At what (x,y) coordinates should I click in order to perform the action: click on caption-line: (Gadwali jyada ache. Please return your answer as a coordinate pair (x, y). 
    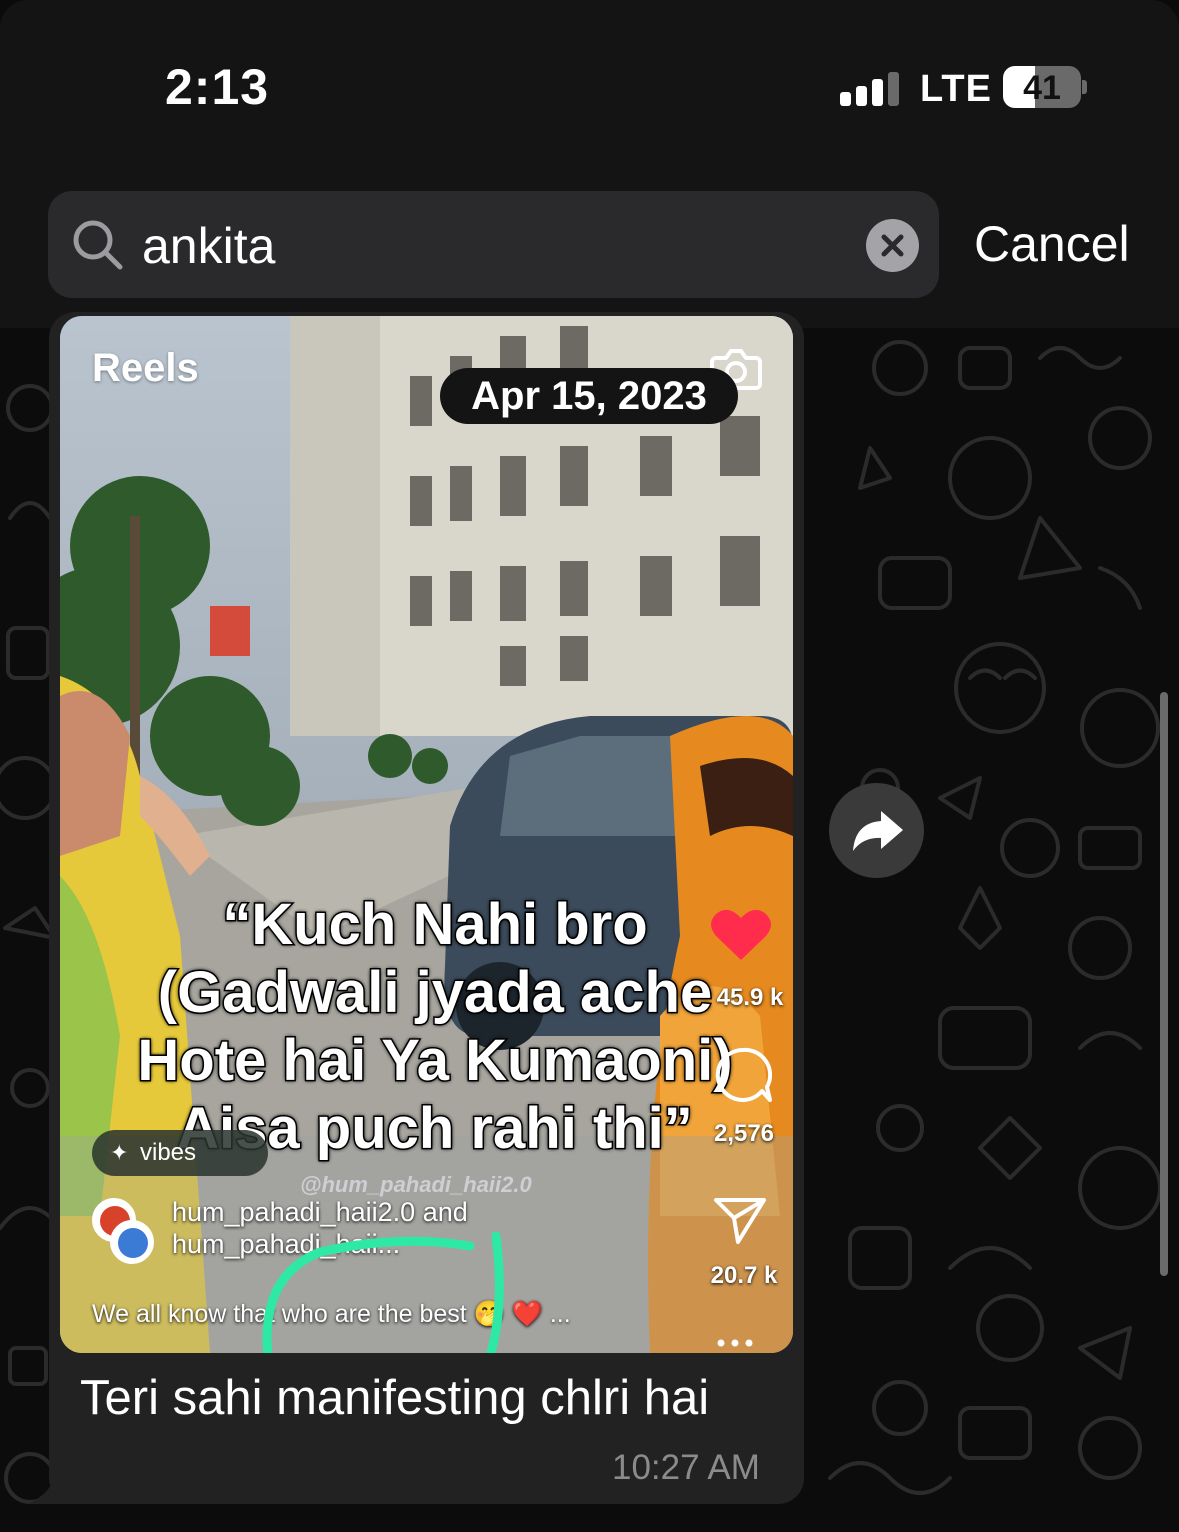
    Looking at the image, I should click on (434, 993).